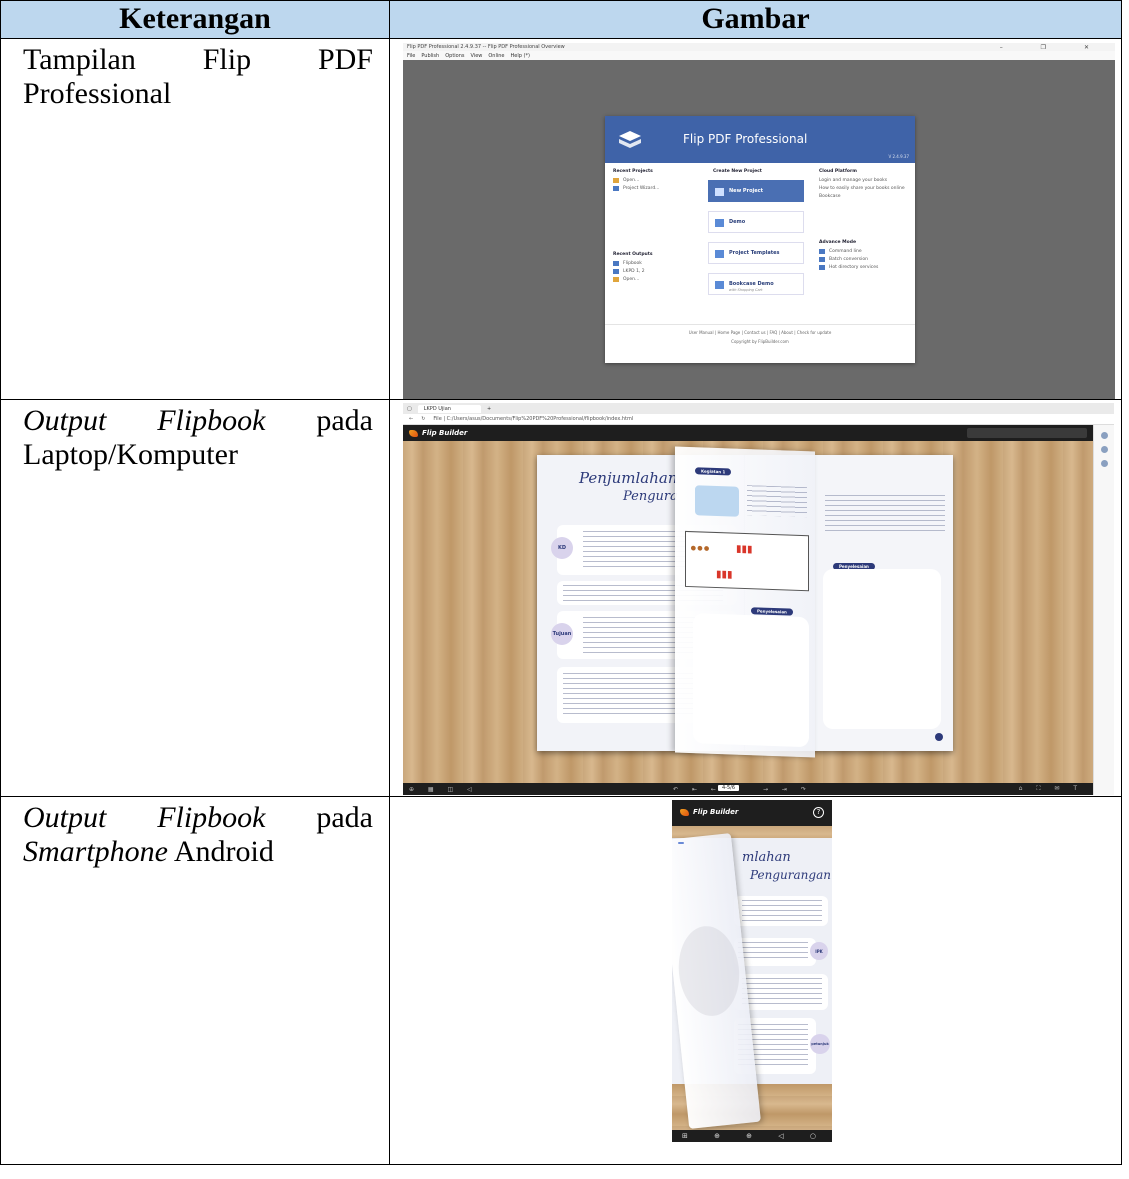 This screenshot has height=1179, width=1129. I want to click on header-gambar: Gambar, so click(755, 19).